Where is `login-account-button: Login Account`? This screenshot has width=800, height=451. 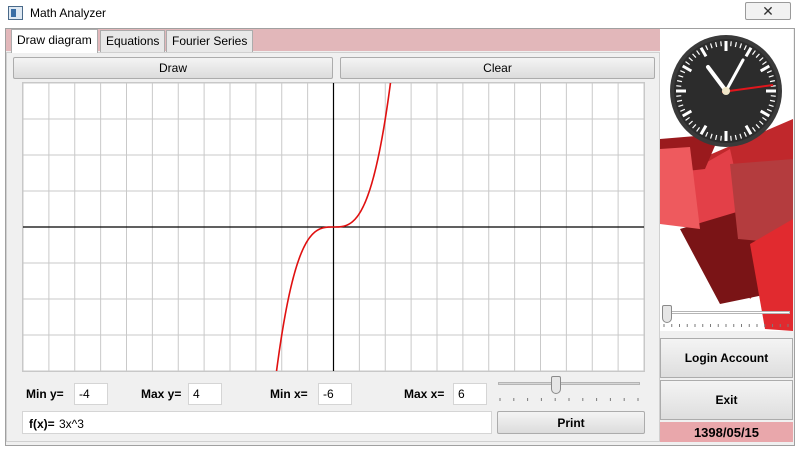
login-account-button: Login Account is located at coordinates (726, 358).